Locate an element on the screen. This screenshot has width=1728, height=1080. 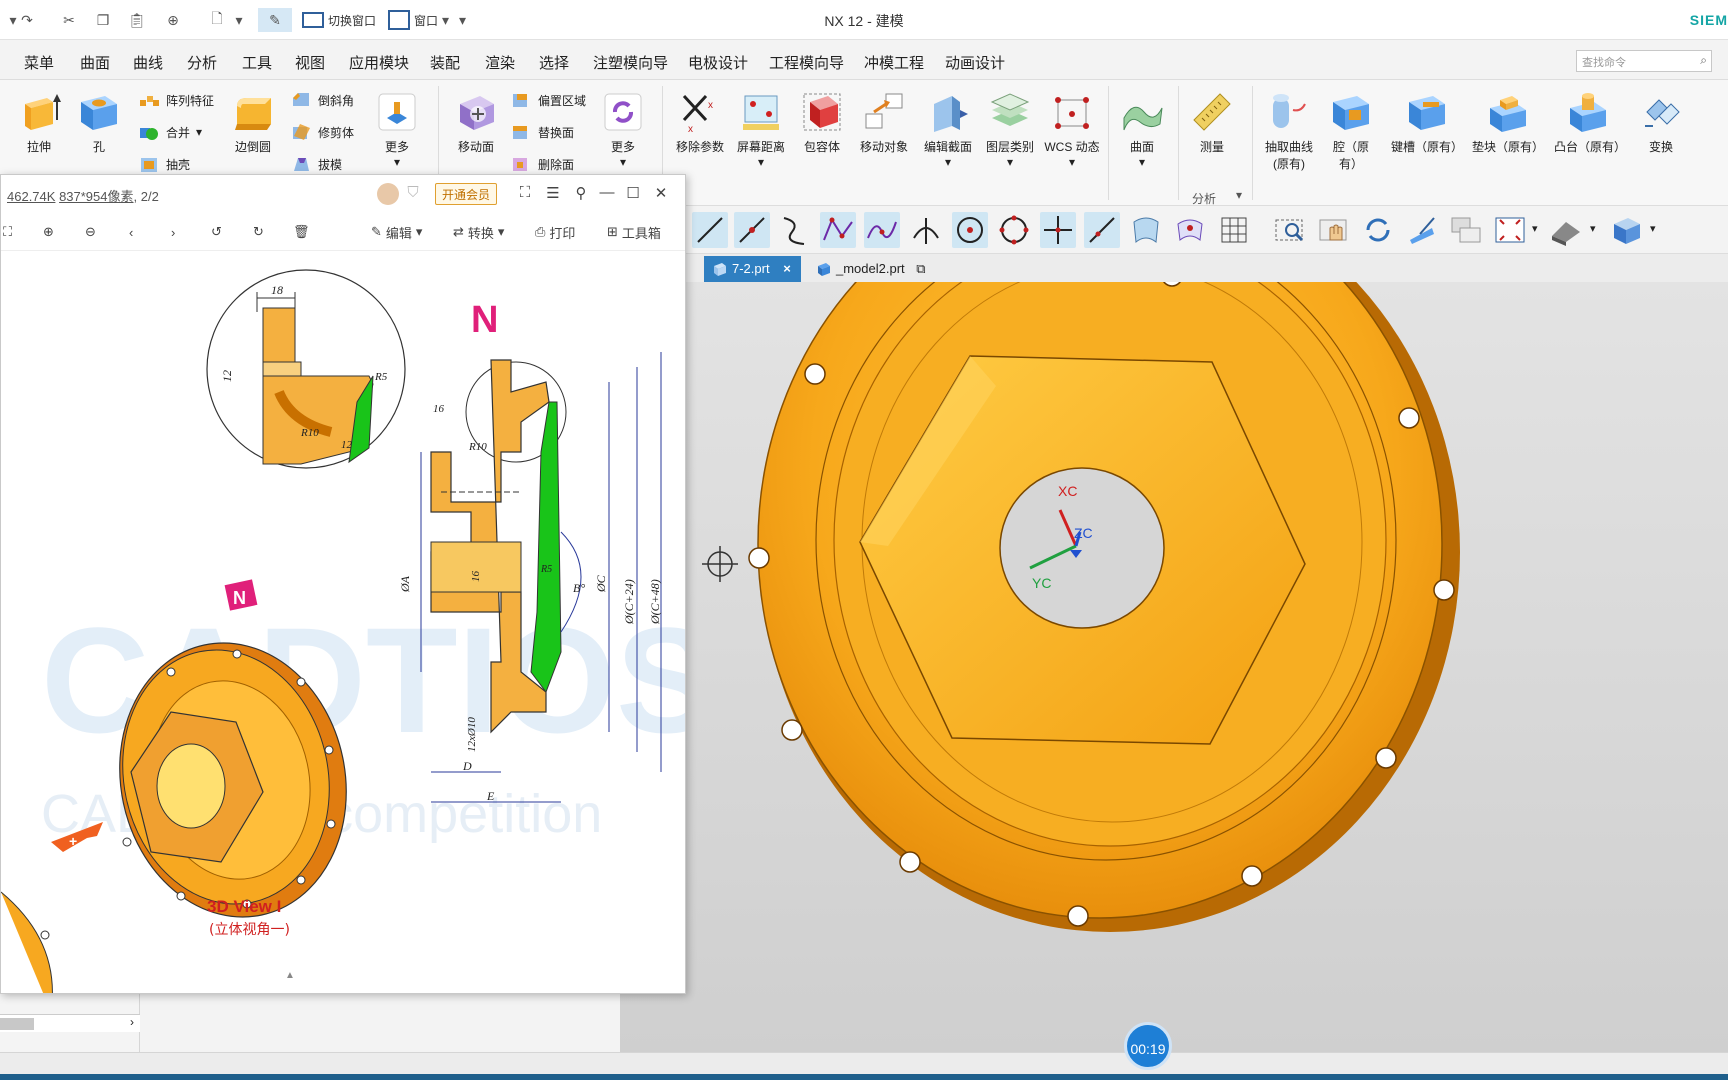
menu-item-curve: 曲线 is located at coordinates (148, 62).